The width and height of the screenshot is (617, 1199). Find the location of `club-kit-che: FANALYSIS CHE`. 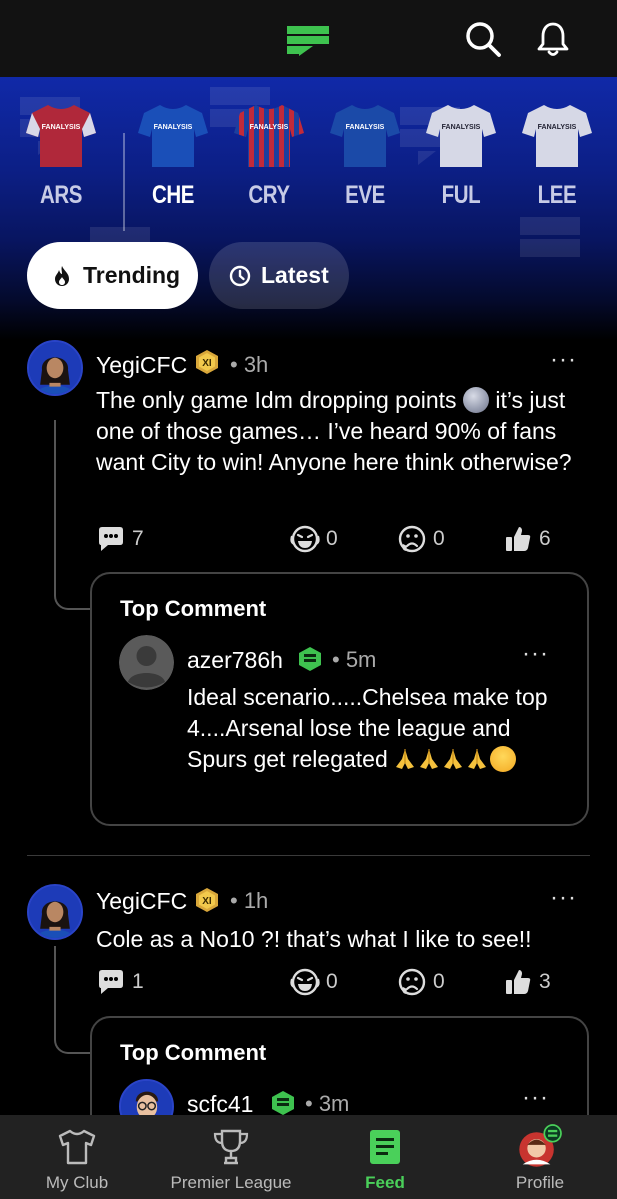

club-kit-che: FANALYSIS CHE is located at coordinates (173, 156).